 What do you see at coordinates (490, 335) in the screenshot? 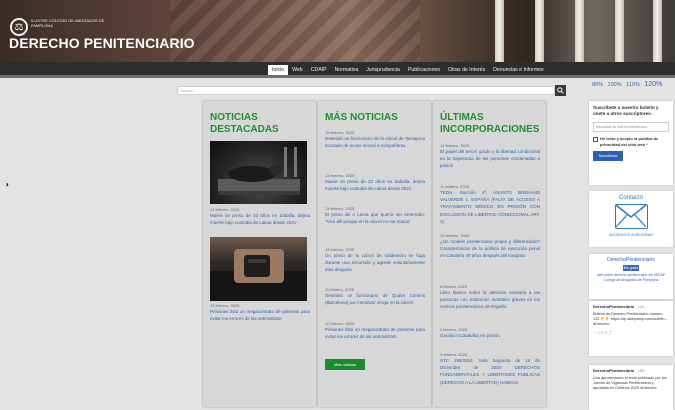
I see `news-title-link: Gaudaci (Cataluña) en prisión.` at bounding box center [490, 335].